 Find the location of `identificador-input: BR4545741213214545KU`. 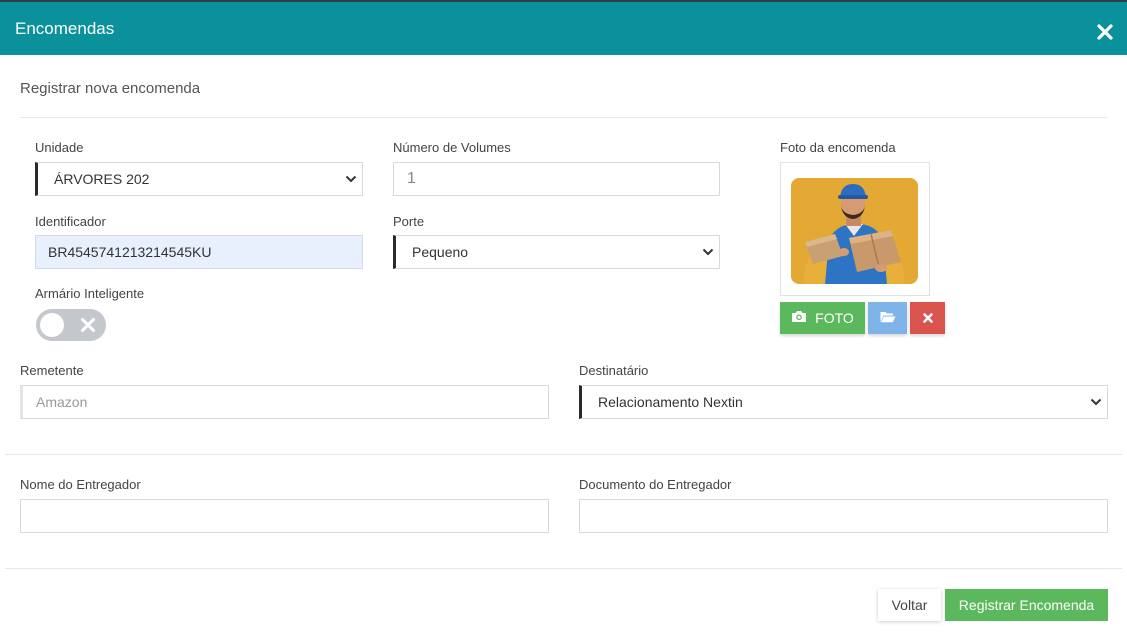

identificador-input: BR4545741213214545KU is located at coordinates (199, 252).